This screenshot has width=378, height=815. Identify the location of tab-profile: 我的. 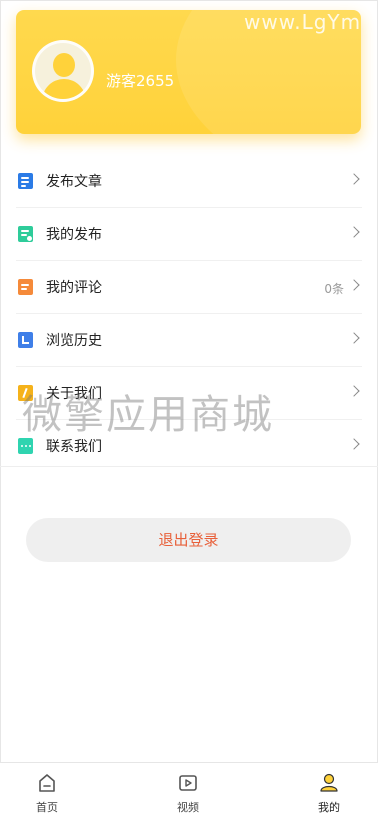
(329, 792).